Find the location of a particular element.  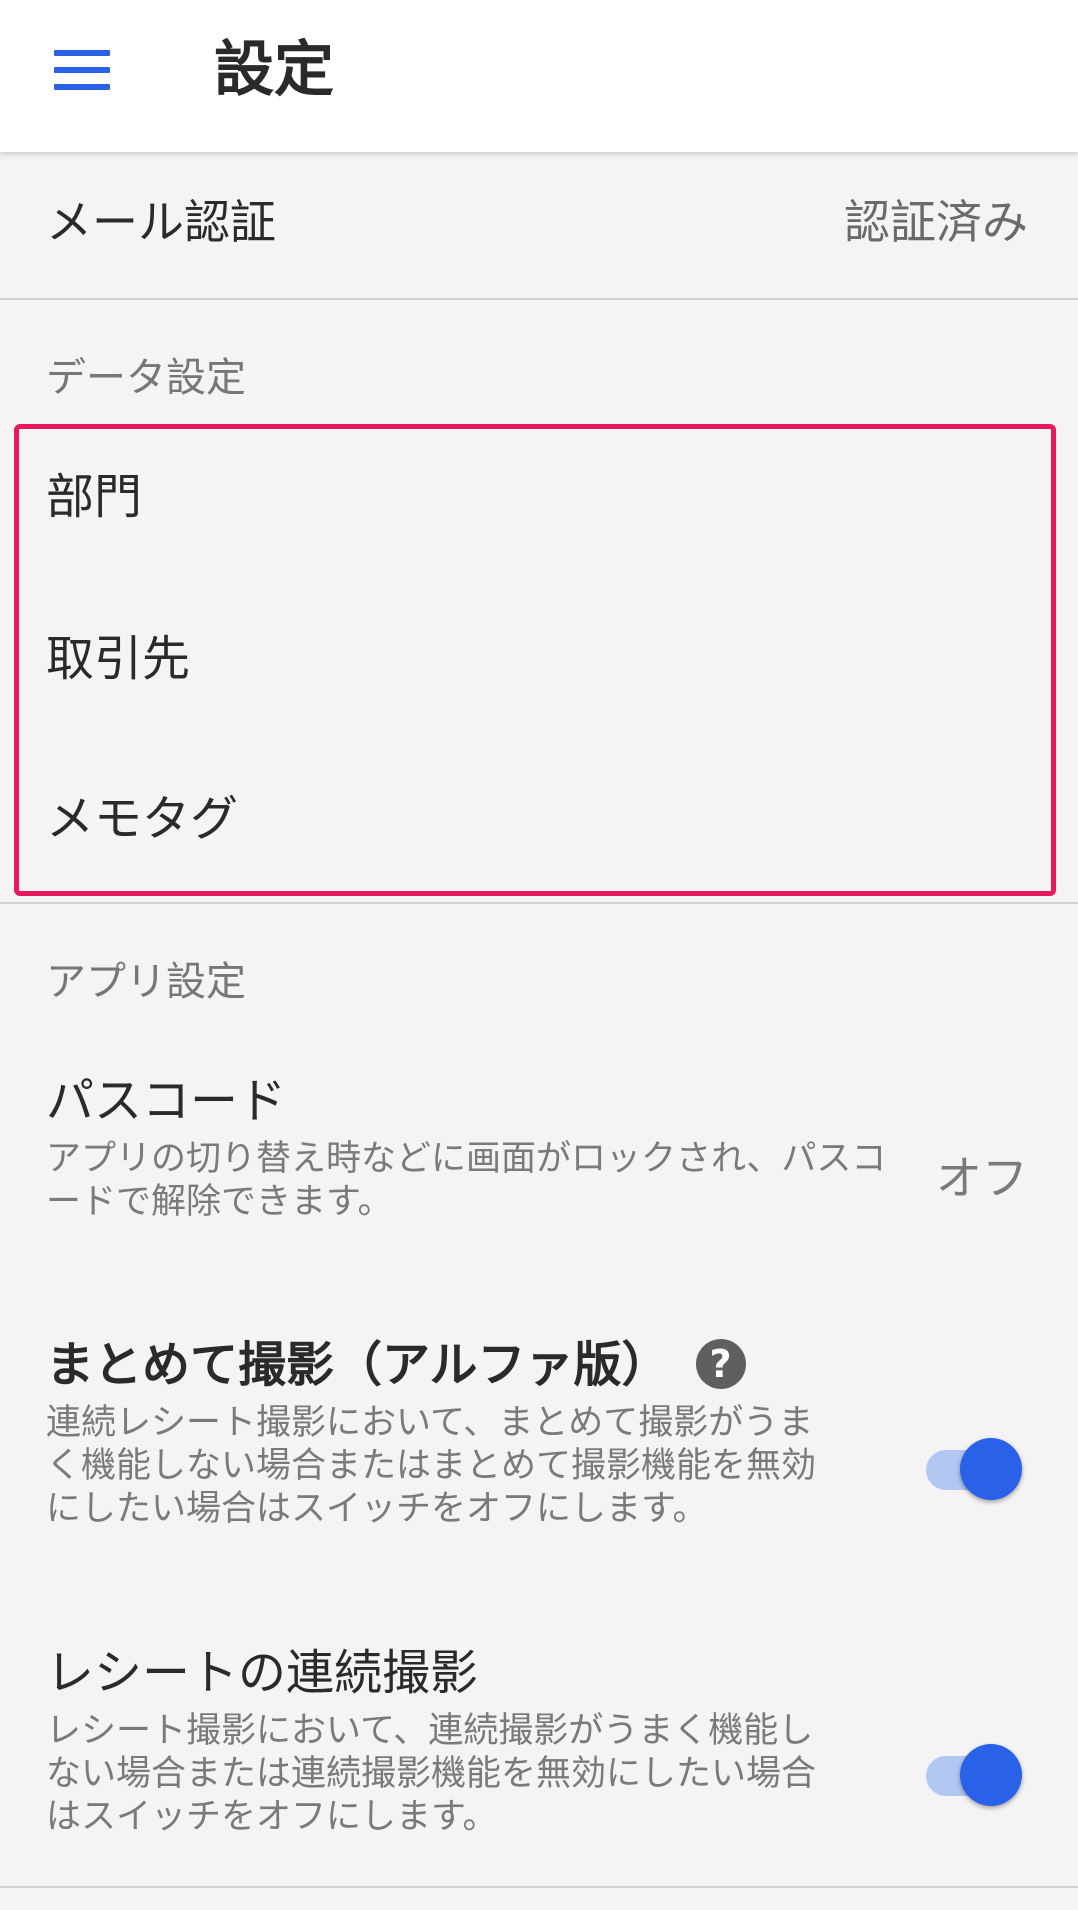

batch-capture-toggle is located at coordinates (974, 1466).